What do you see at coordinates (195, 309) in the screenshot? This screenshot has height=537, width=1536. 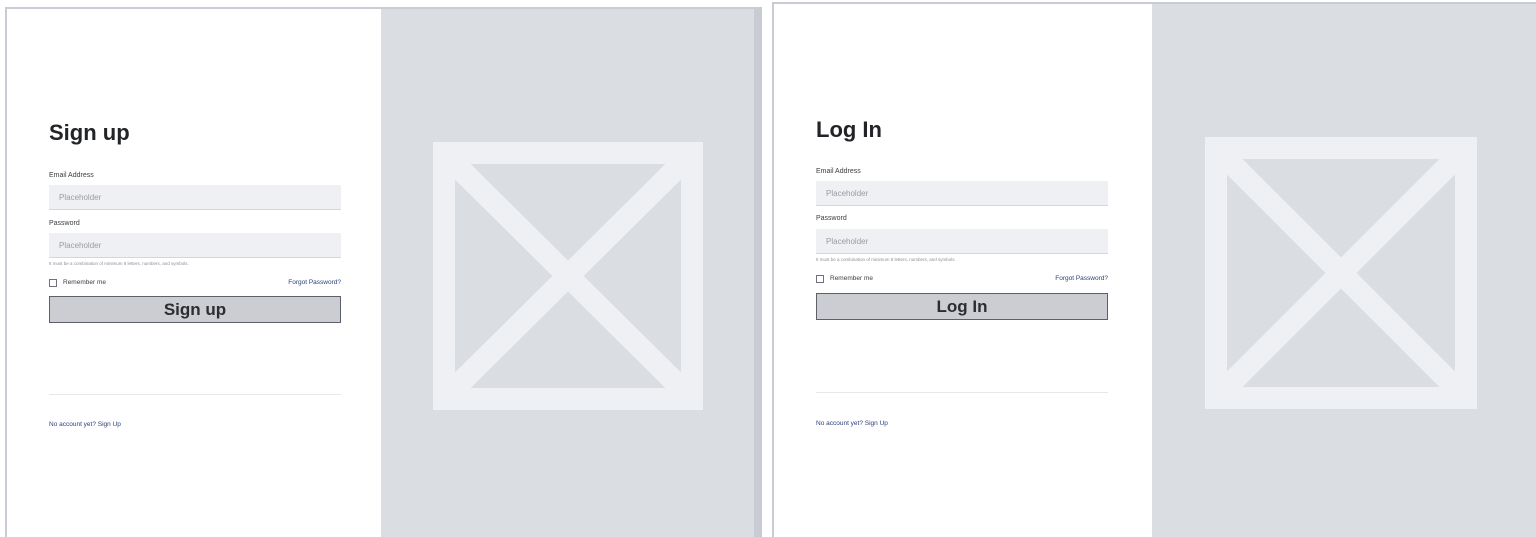 I see `signup-button: Sign up` at bounding box center [195, 309].